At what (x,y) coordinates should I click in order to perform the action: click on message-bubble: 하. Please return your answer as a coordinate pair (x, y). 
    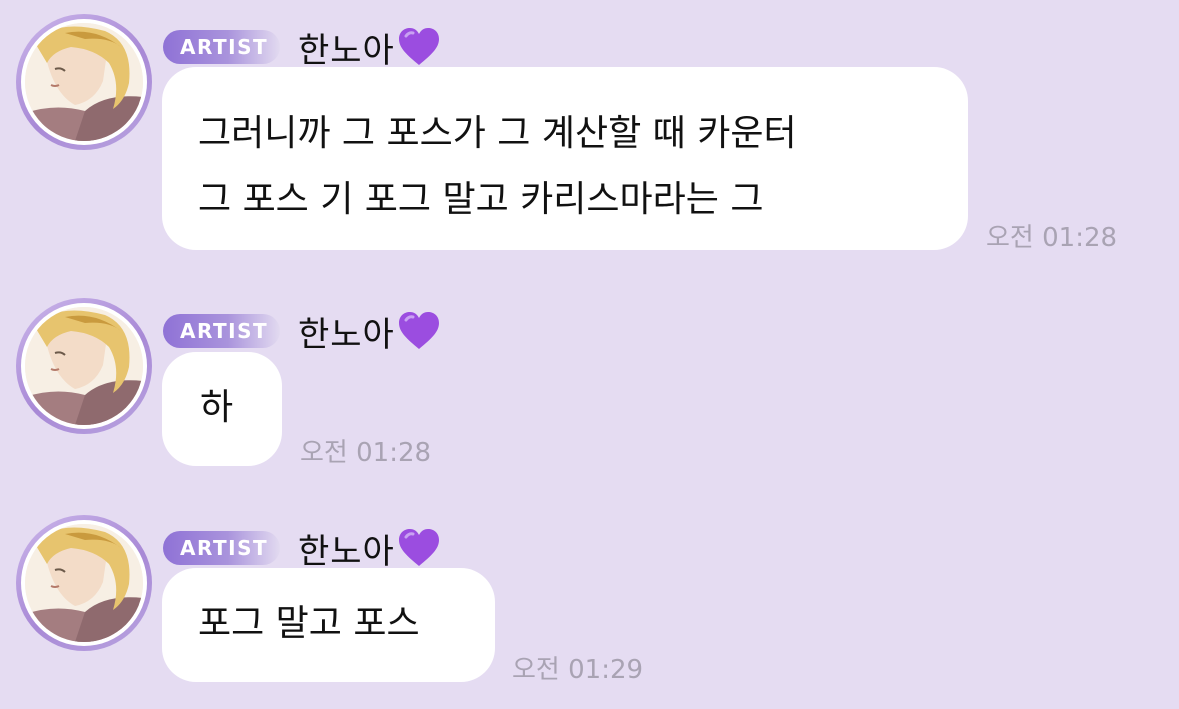
    Looking at the image, I should click on (222, 409).